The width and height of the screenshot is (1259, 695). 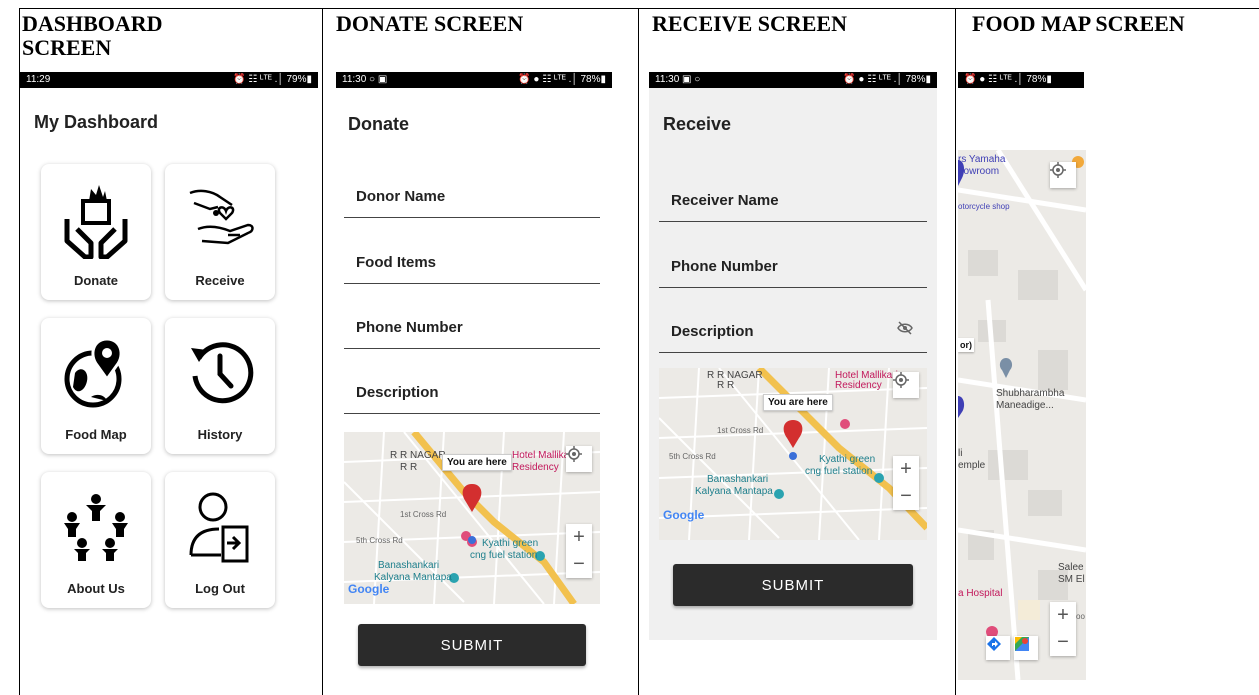 What do you see at coordinates (96, 588) in the screenshot?
I see `about-us-card-label: About Us` at bounding box center [96, 588].